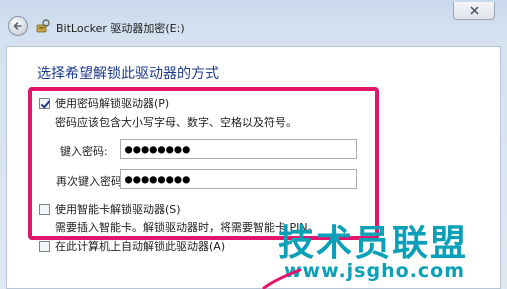  I want to click on close-icon, so click(474, 10).